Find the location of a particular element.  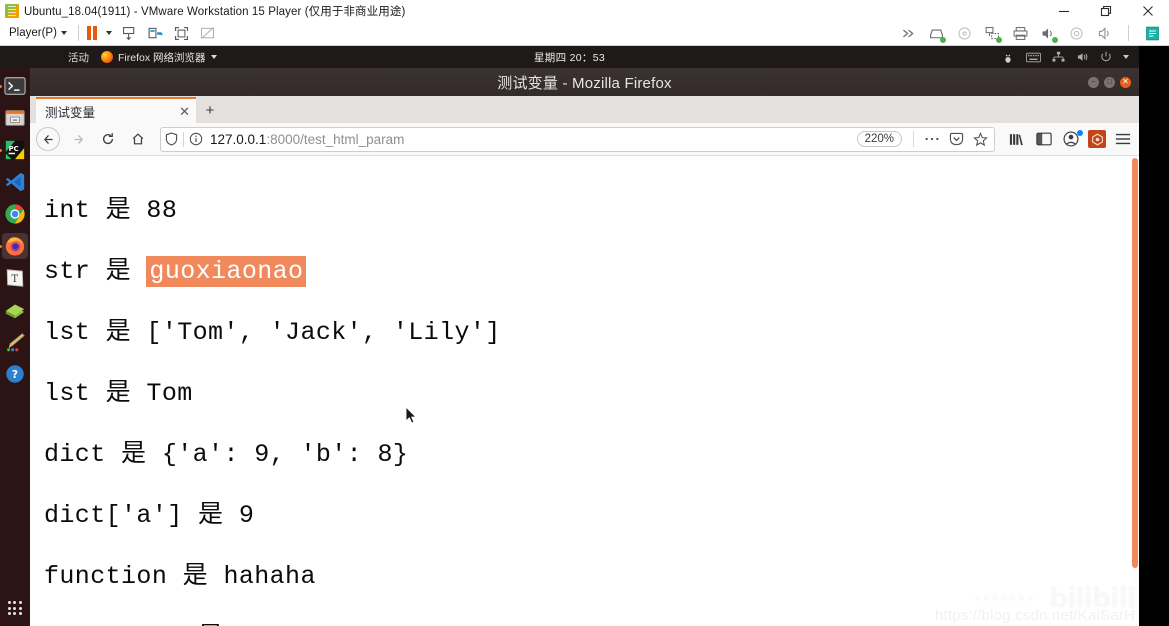

vmware-toolbar: Player(P) is located at coordinates (584, 33).